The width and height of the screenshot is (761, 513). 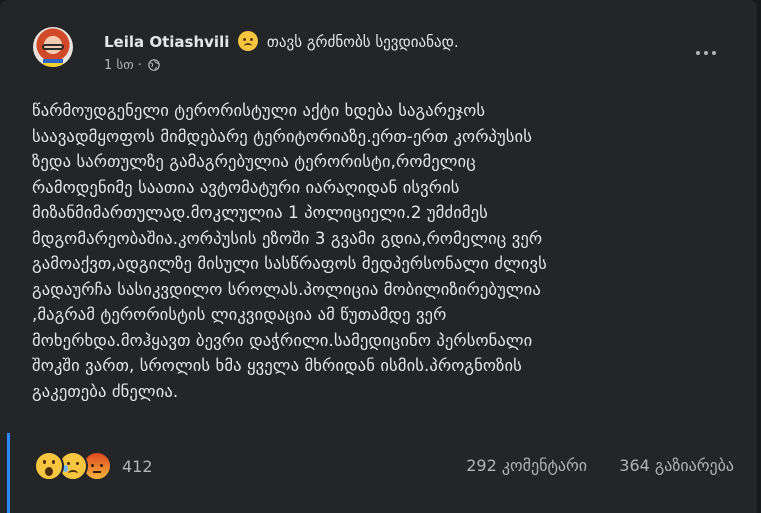 I want to click on avatar-glasses, so click(x=53, y=47).